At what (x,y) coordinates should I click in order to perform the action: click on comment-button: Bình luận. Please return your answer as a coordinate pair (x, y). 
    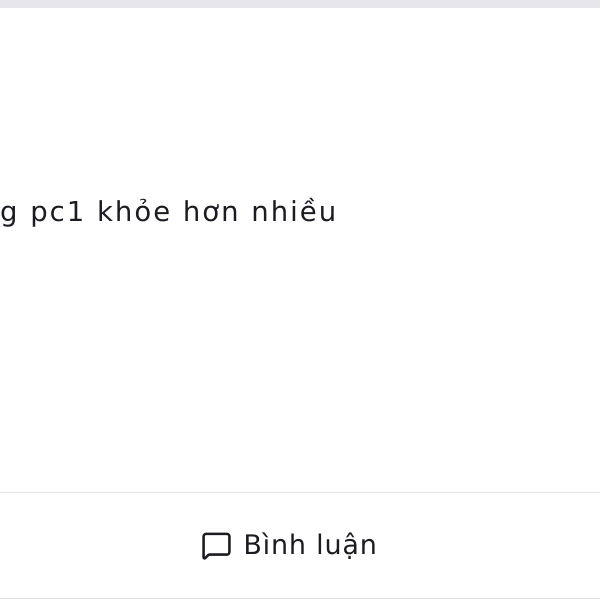
    Looking at the image, I should click on (289, 545).